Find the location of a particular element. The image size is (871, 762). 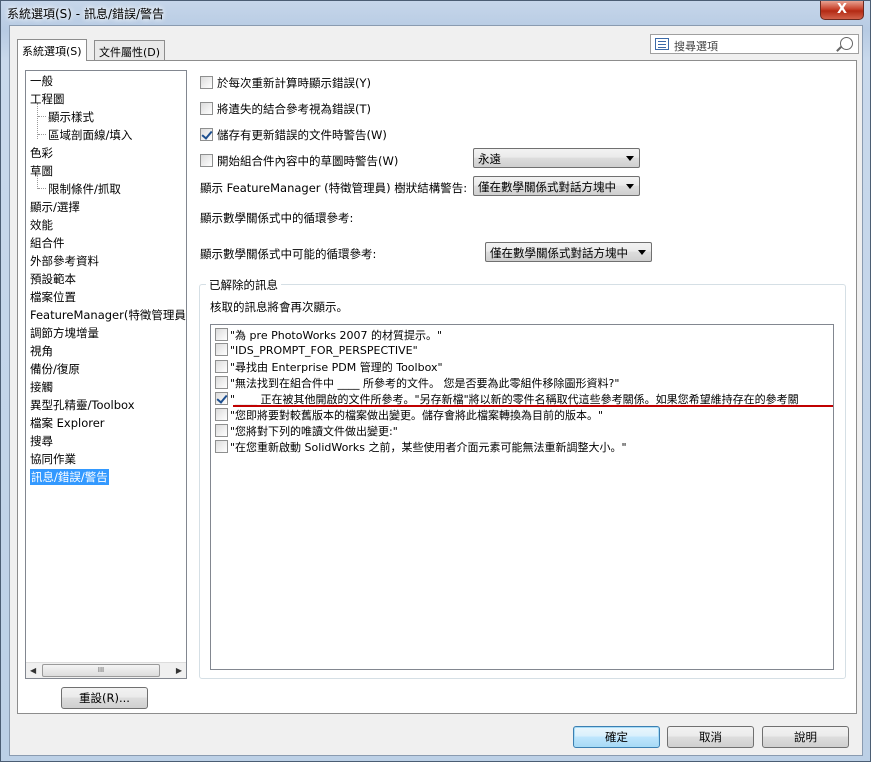

featuremanager-warning-combo: 僅在數學關係式對話方塊中 is located at coordinates (556, 186).